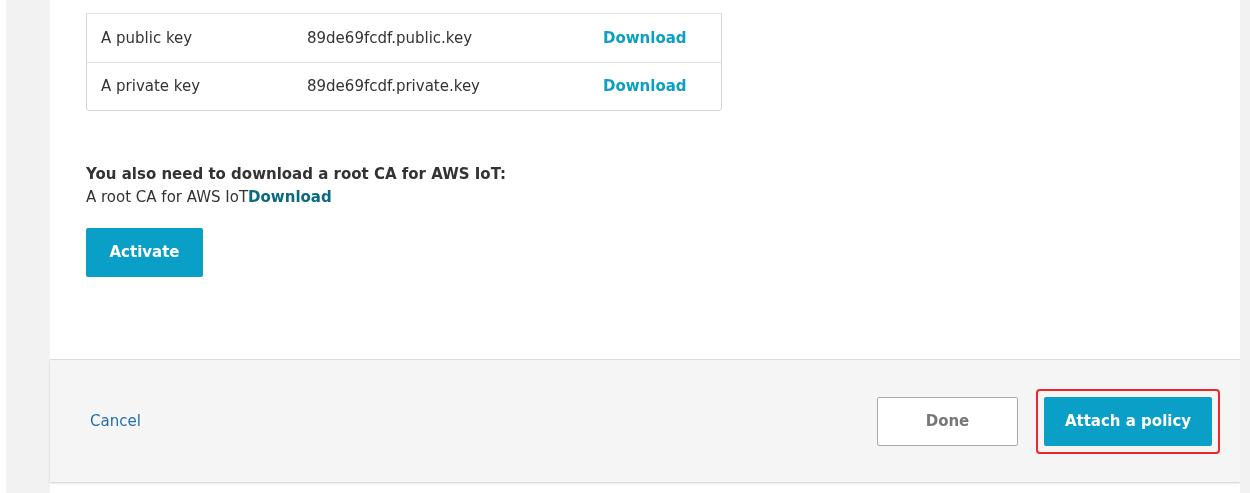  What do you see at coordinates (144, 252) in the screenshot?
I see `activate-button: Activate` at bounding box center [144, 252].